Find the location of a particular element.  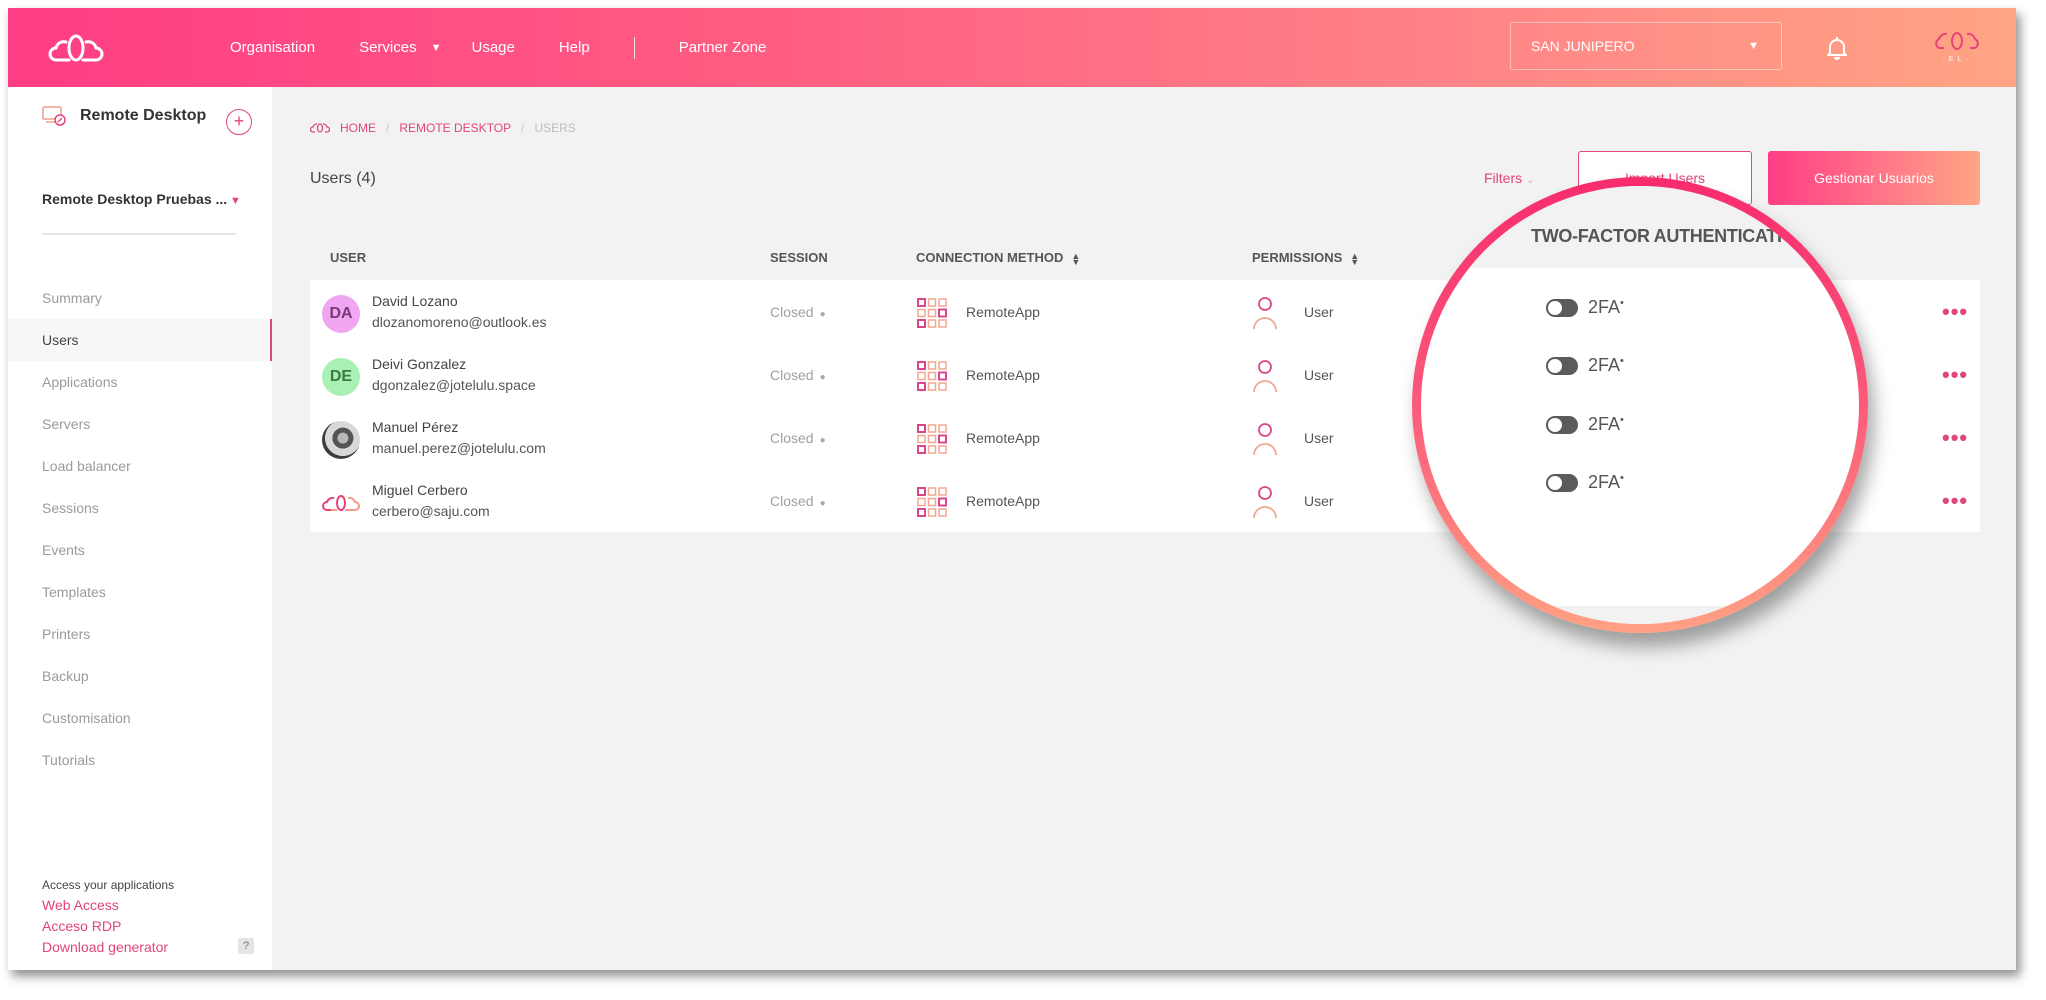

sidebar-item-templates: Templates is located at coordinates (140, 592).